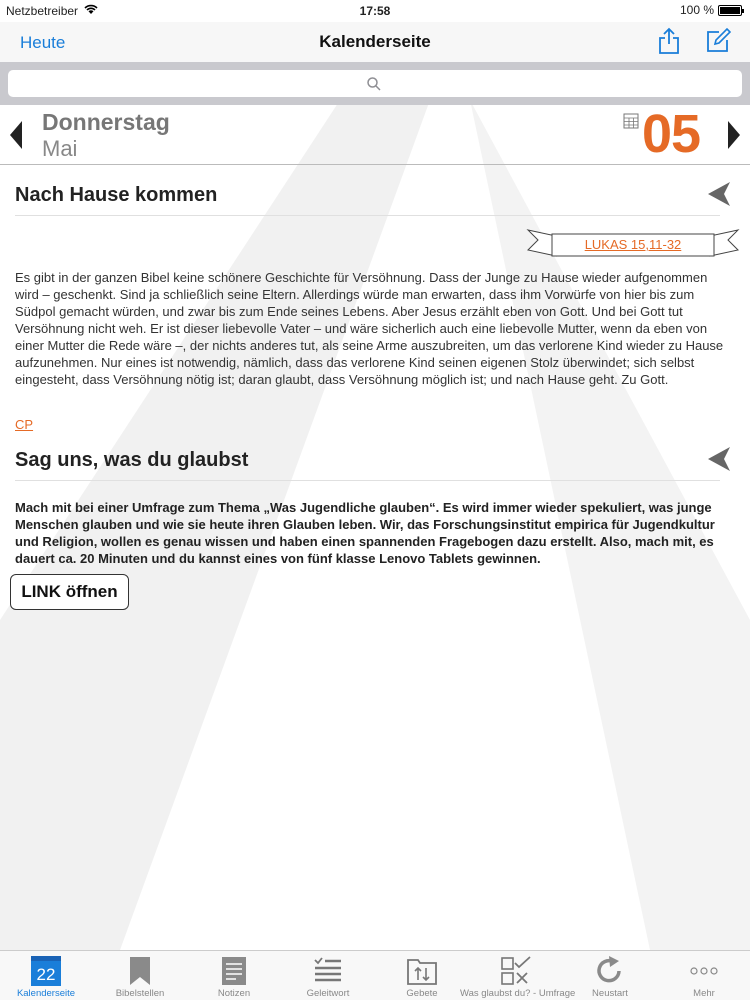 This screenshot has width=750, height=1000. I want to click on tab-mehr: Mehr, so click(704, 975).